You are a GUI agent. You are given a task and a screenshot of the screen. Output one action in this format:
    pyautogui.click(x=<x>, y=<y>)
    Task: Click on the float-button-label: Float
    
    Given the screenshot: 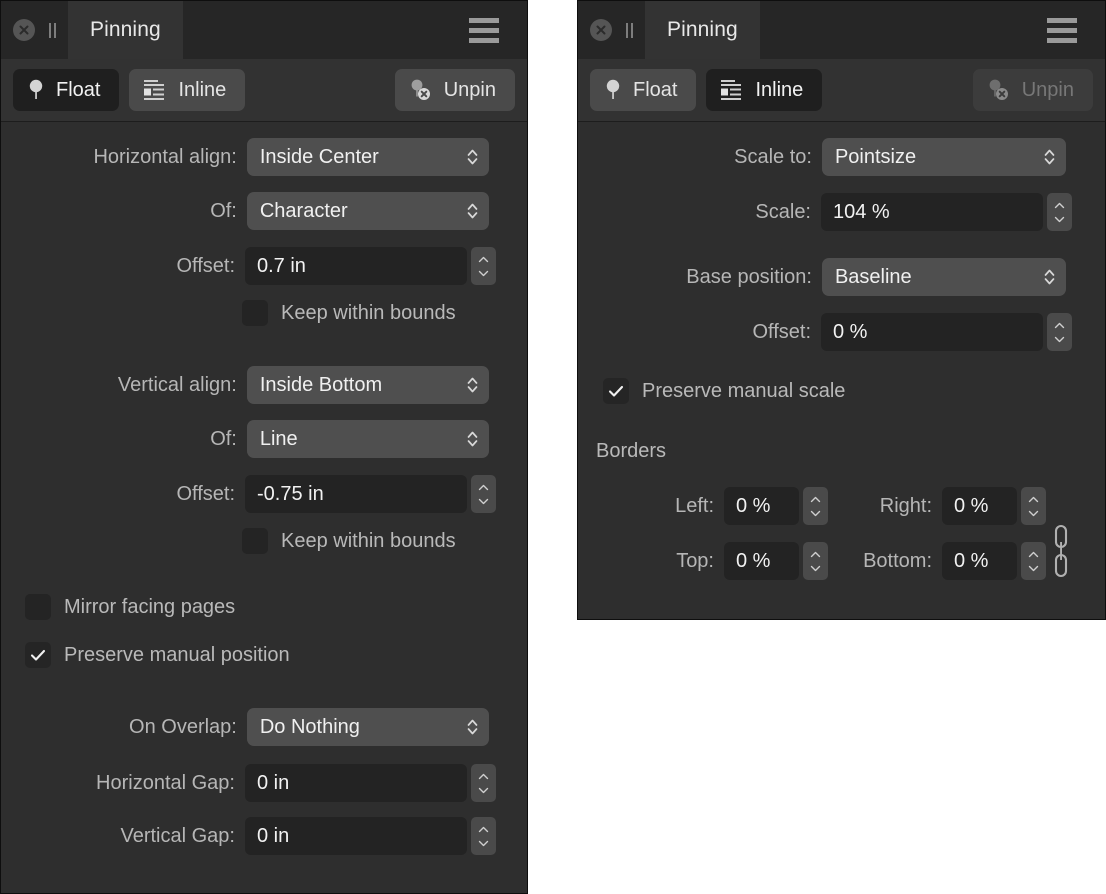 What is the action you would take?
    pyautogui.click(x=78, y=89)
    